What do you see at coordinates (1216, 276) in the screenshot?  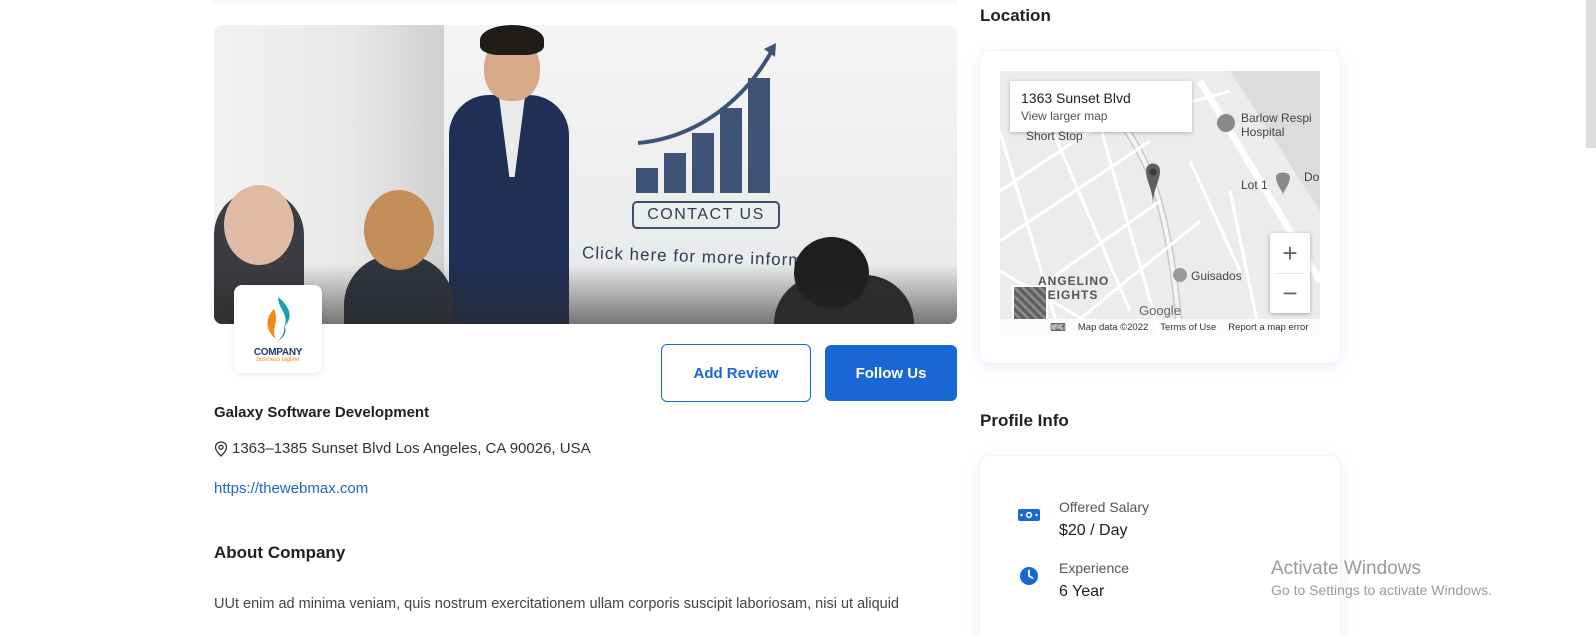 I see `map-label-guisados: Guisados` at bounding box center [1216, 276].